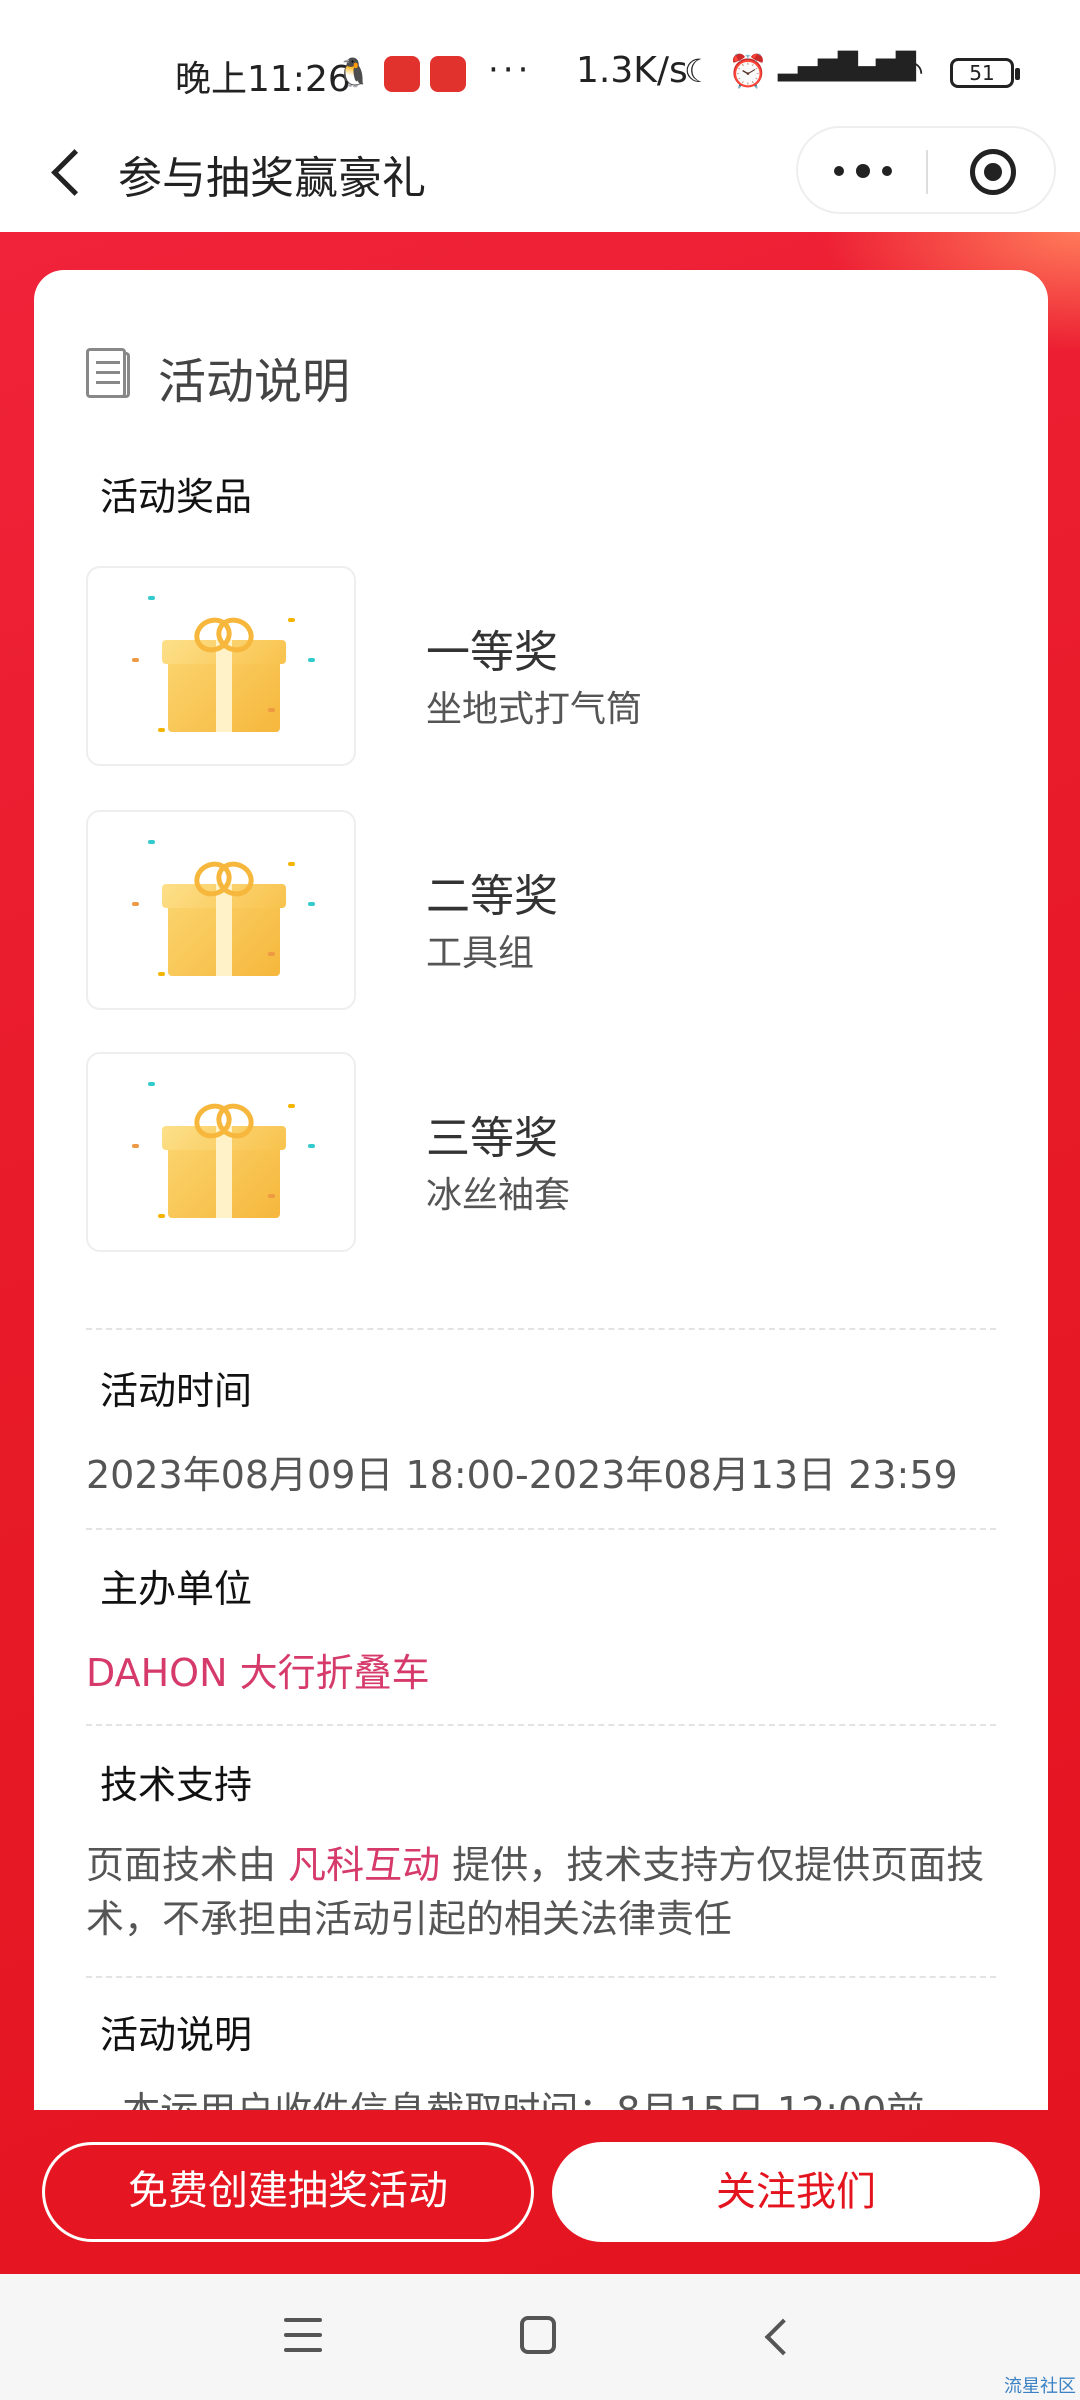 Image resolution: width=1080 pixels, height=2400 pixels. I want to click on more-notifications-icon: ···, so click(510, 70).